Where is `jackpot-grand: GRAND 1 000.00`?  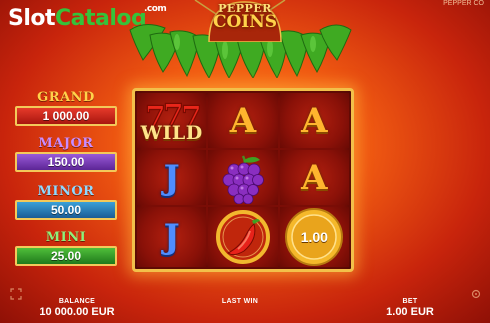 jackpot-grand: GRAND 1 000.00 is located at coordinates (66, 108).